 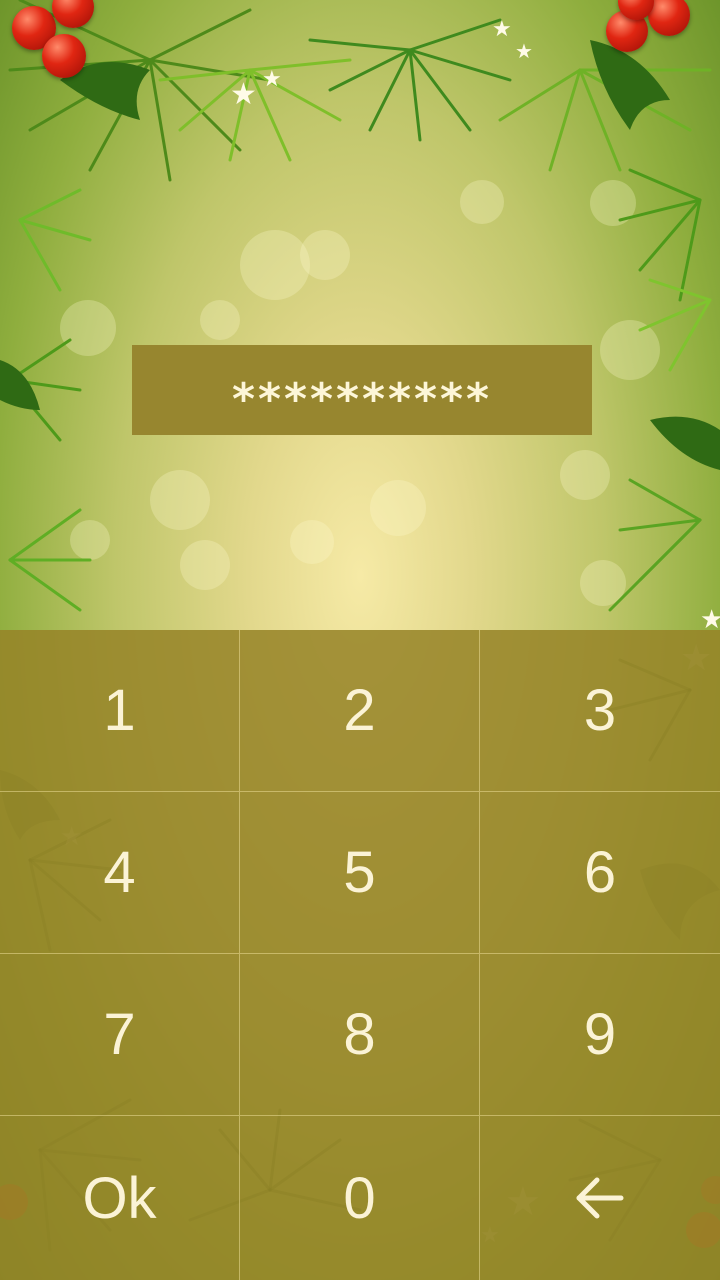 I want to click on backspace-button, so click(x=600, y=1198).